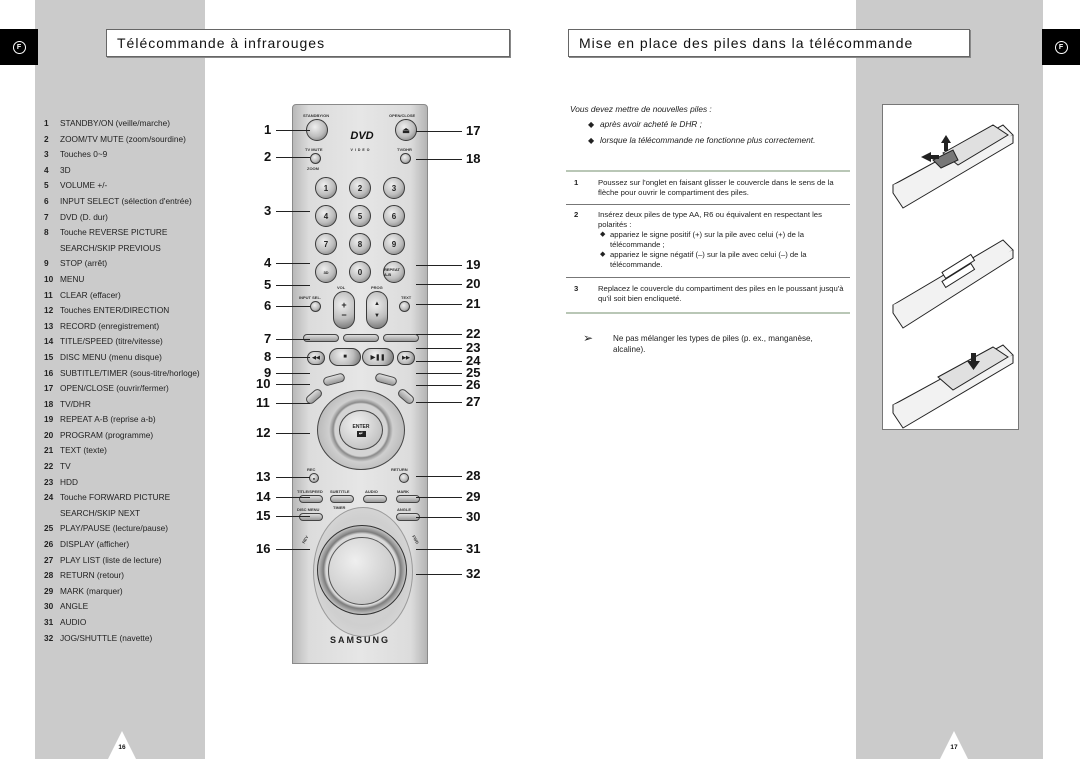 Image resolution: width=1080 pixels, height=759 pixels. I want to click on callout-number: 11, so click(263, 402).